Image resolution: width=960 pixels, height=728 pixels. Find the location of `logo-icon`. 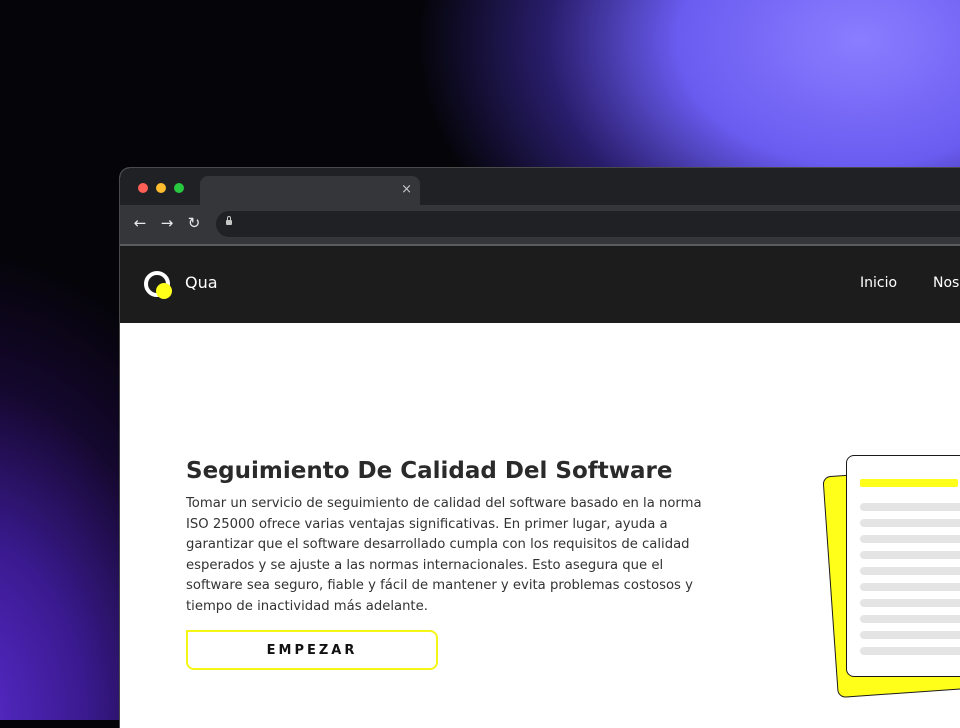

logo-icon is located at coordinates (158, 285).